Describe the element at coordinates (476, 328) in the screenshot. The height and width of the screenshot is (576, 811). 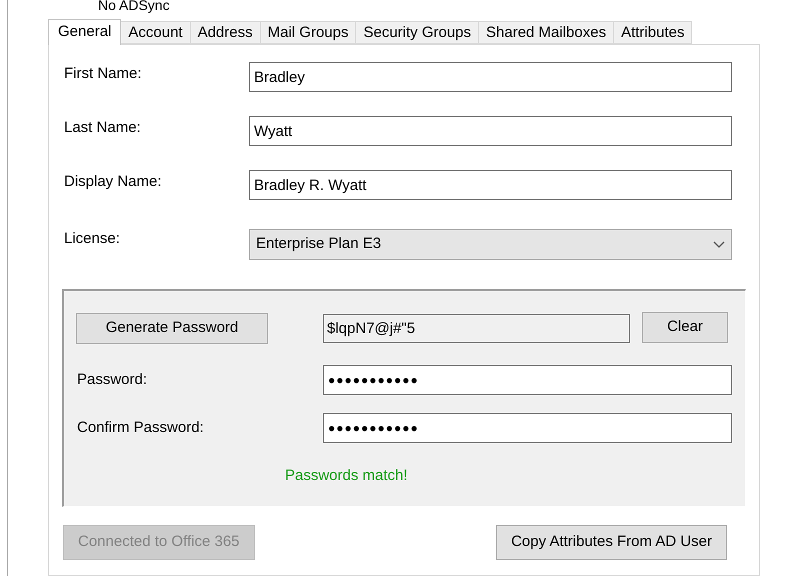
I see `generated-password-field: $lqpN7@j#"5` at that location.